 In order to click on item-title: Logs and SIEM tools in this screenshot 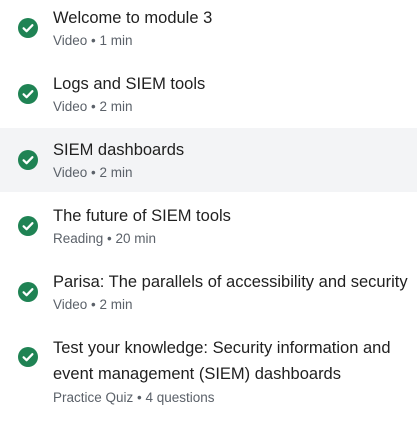, I will do `click(129, 84)`.